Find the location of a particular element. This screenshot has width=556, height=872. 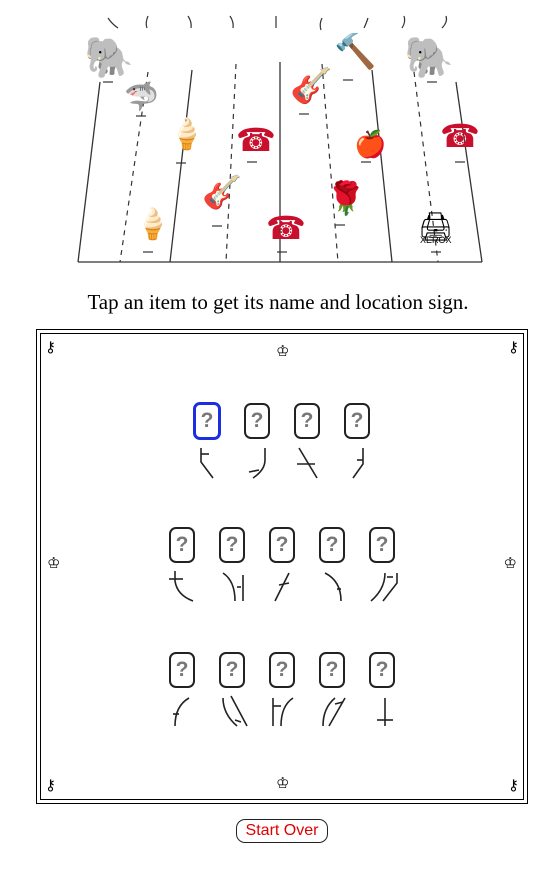

shark-icon: 🦈 is located at coordinates (141, 98).